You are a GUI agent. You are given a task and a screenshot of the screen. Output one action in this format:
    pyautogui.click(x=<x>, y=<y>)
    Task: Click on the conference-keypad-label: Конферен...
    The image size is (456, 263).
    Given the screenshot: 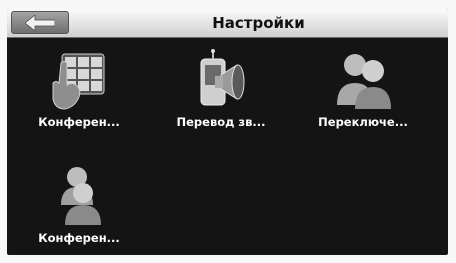 What is the action you would take?
    pyautogui.click(x=79, y=122)
    